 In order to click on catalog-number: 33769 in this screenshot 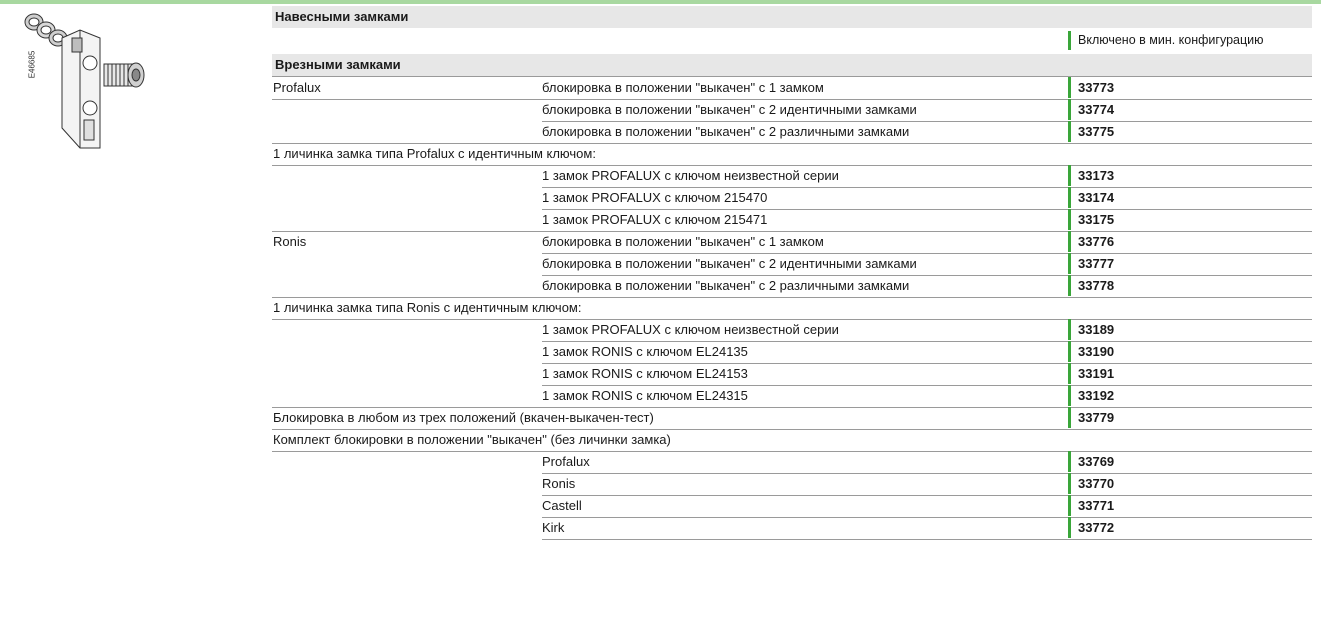, I will do `click(1091, 461)`.